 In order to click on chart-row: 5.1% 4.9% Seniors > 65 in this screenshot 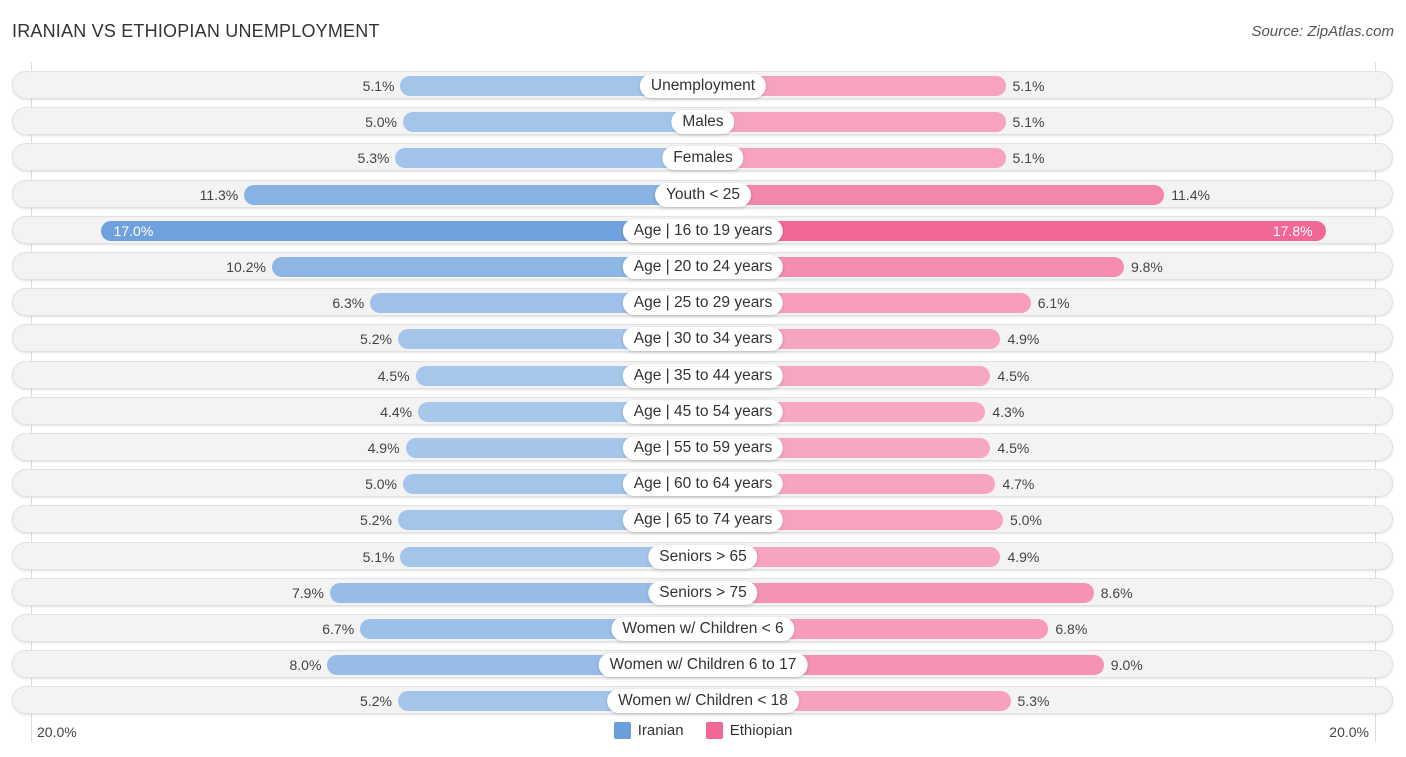, I will do `click(702, 555)`.